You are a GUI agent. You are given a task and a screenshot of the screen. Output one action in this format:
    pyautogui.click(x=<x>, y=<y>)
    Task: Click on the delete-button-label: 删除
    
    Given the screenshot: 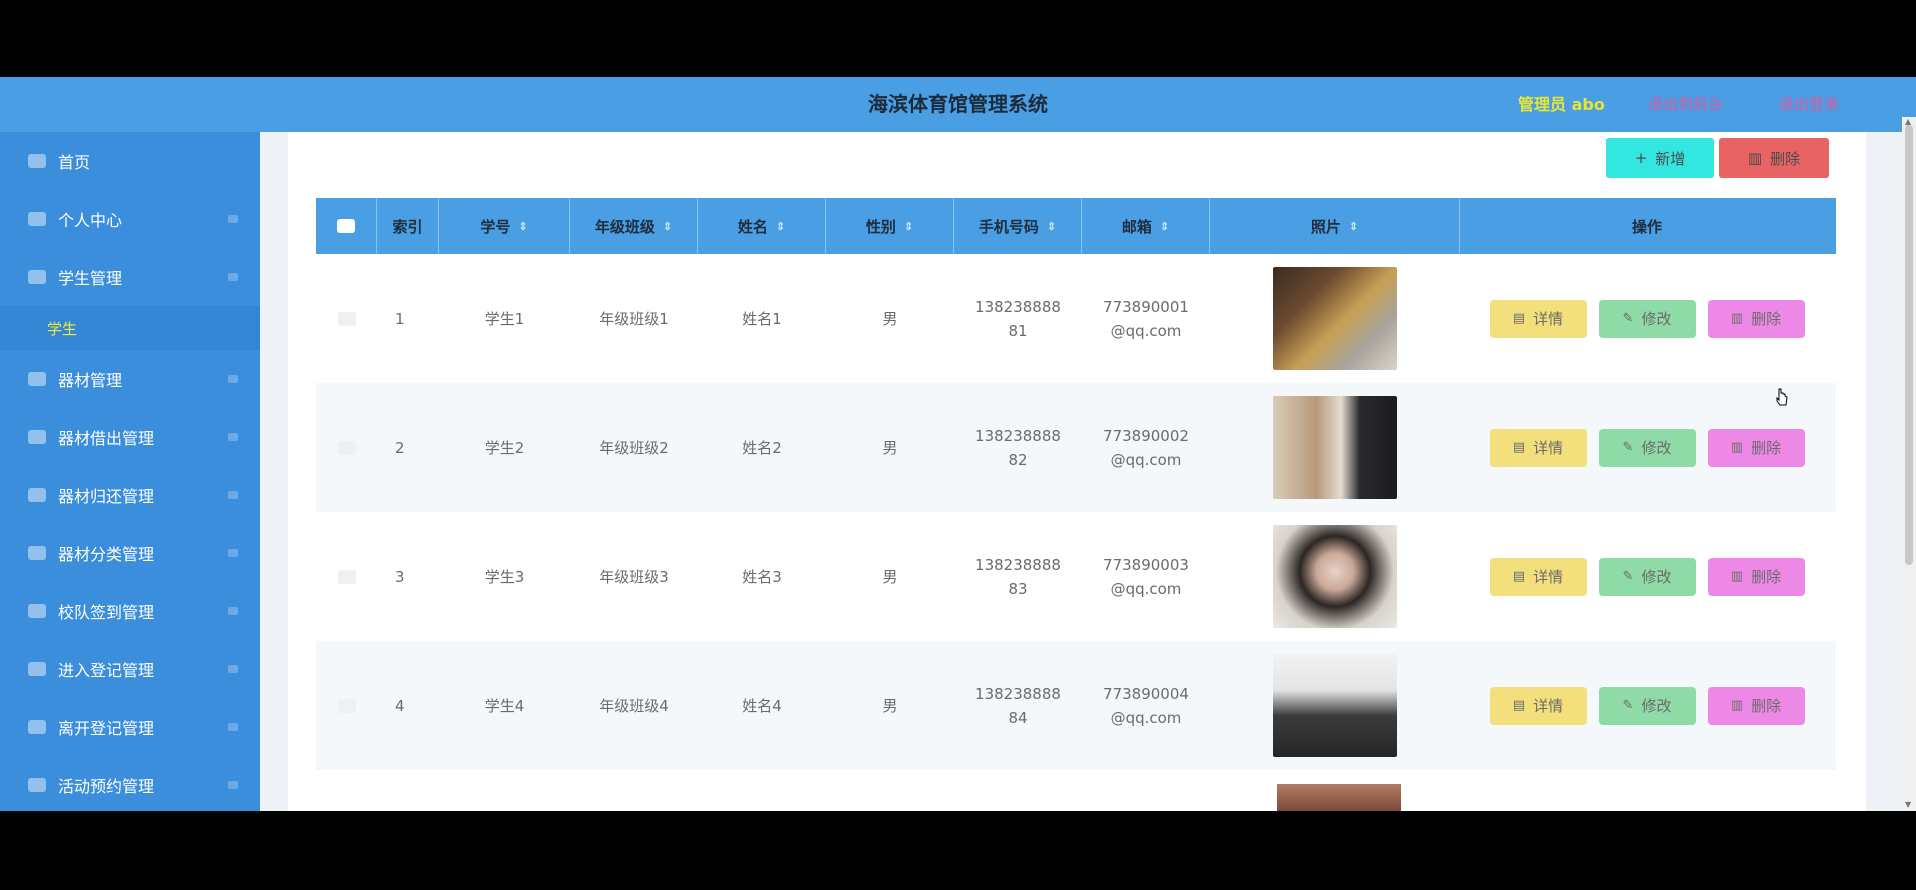 What is the action you would take?
    pyautogui.click(x=1785, y=158)
    